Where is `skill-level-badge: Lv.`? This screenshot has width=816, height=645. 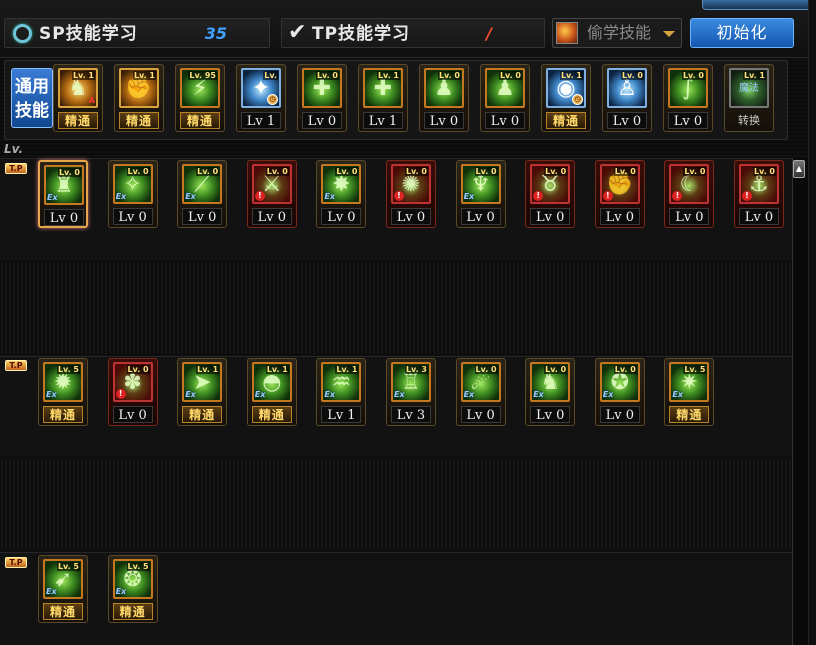 skill-level-badge: Lv. is located at coordinates (270, 75).